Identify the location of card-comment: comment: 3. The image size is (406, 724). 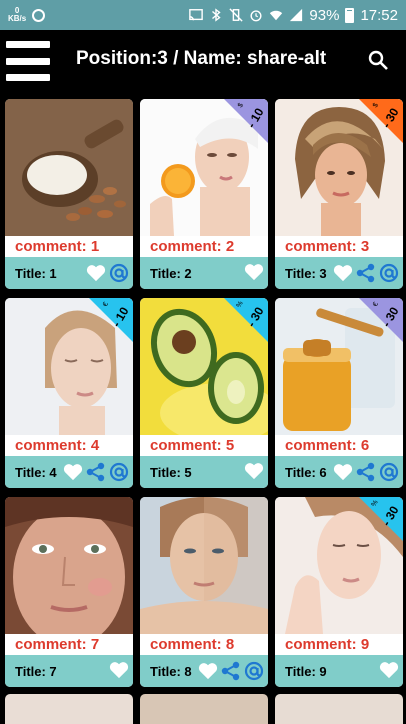
(327, 246).